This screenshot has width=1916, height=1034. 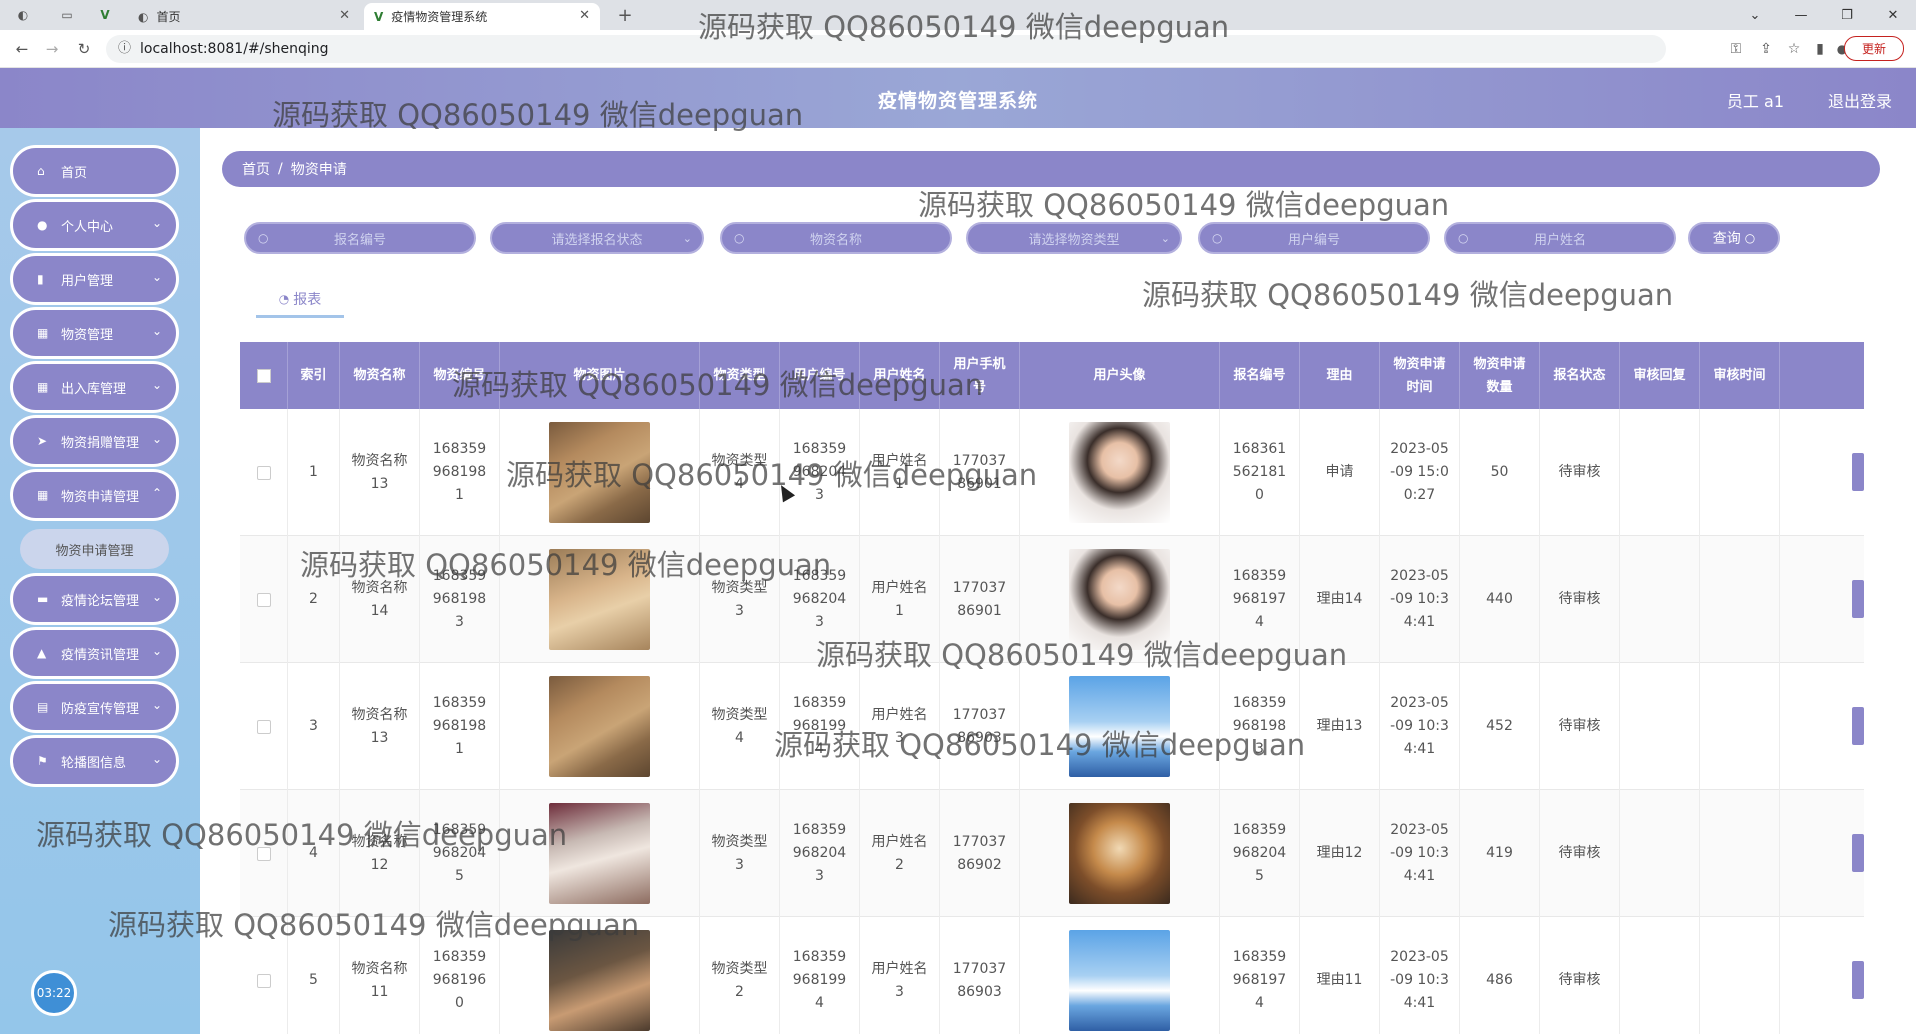 What do you see at coordinates (980, 975) in the screenshot?
I see `cell-phone: 17703786903` at bounding box center [980, 975].